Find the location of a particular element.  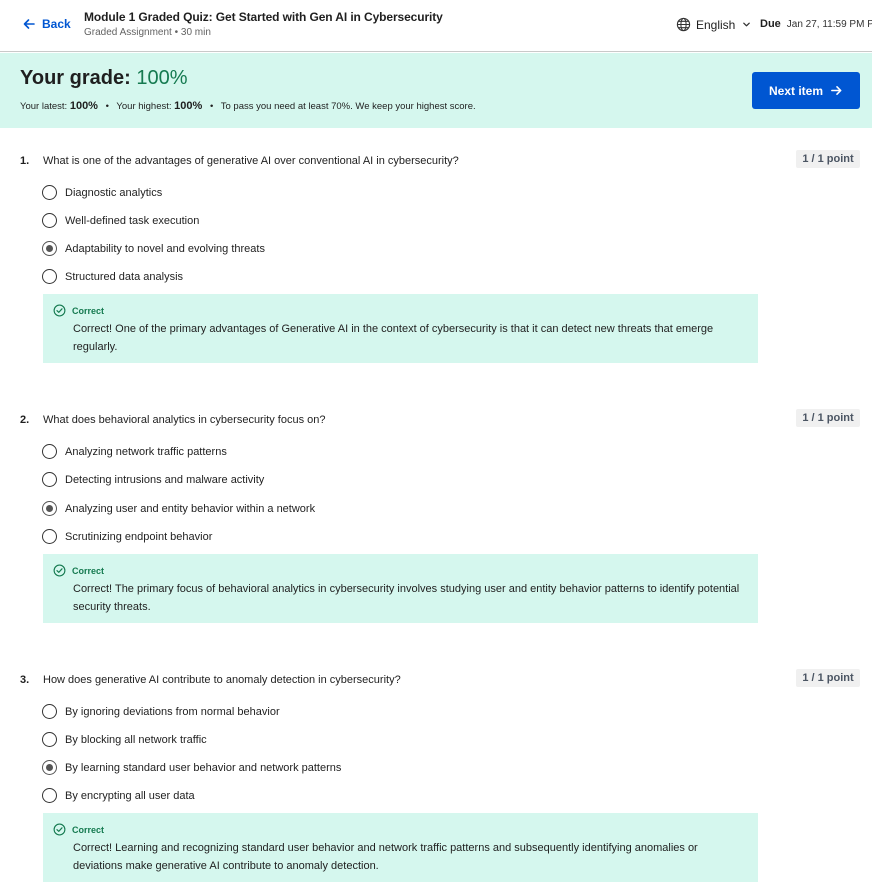

option-label: By blocking all network traffic is located at coordinates (136, 739).